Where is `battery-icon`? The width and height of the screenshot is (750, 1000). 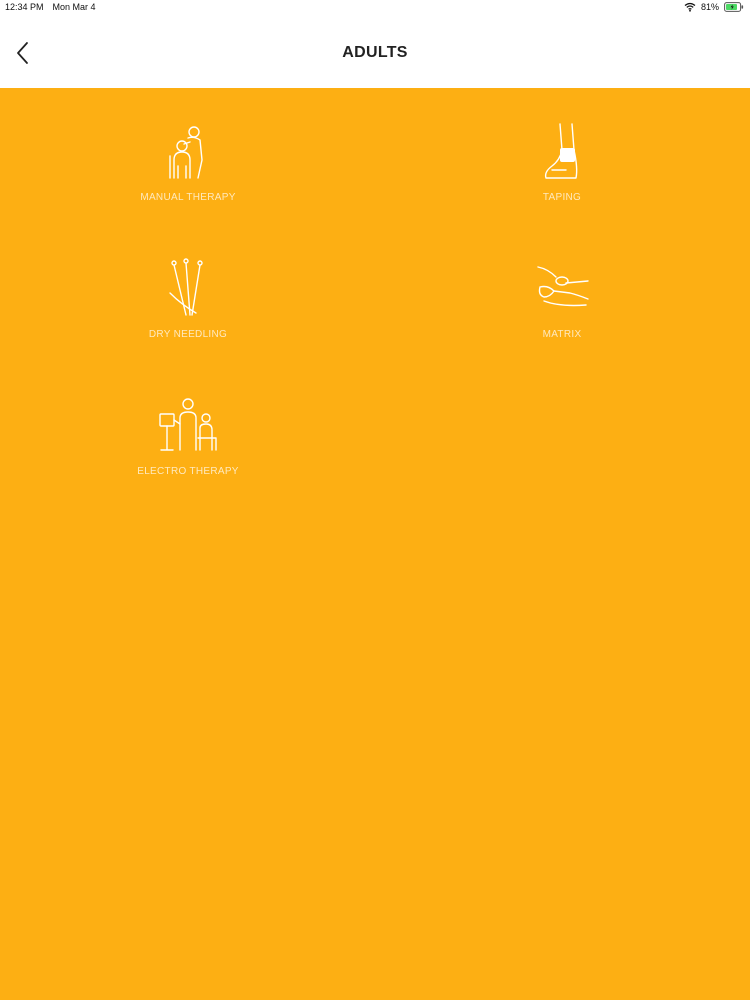 battery-icon is located at coordinates (734, 7).